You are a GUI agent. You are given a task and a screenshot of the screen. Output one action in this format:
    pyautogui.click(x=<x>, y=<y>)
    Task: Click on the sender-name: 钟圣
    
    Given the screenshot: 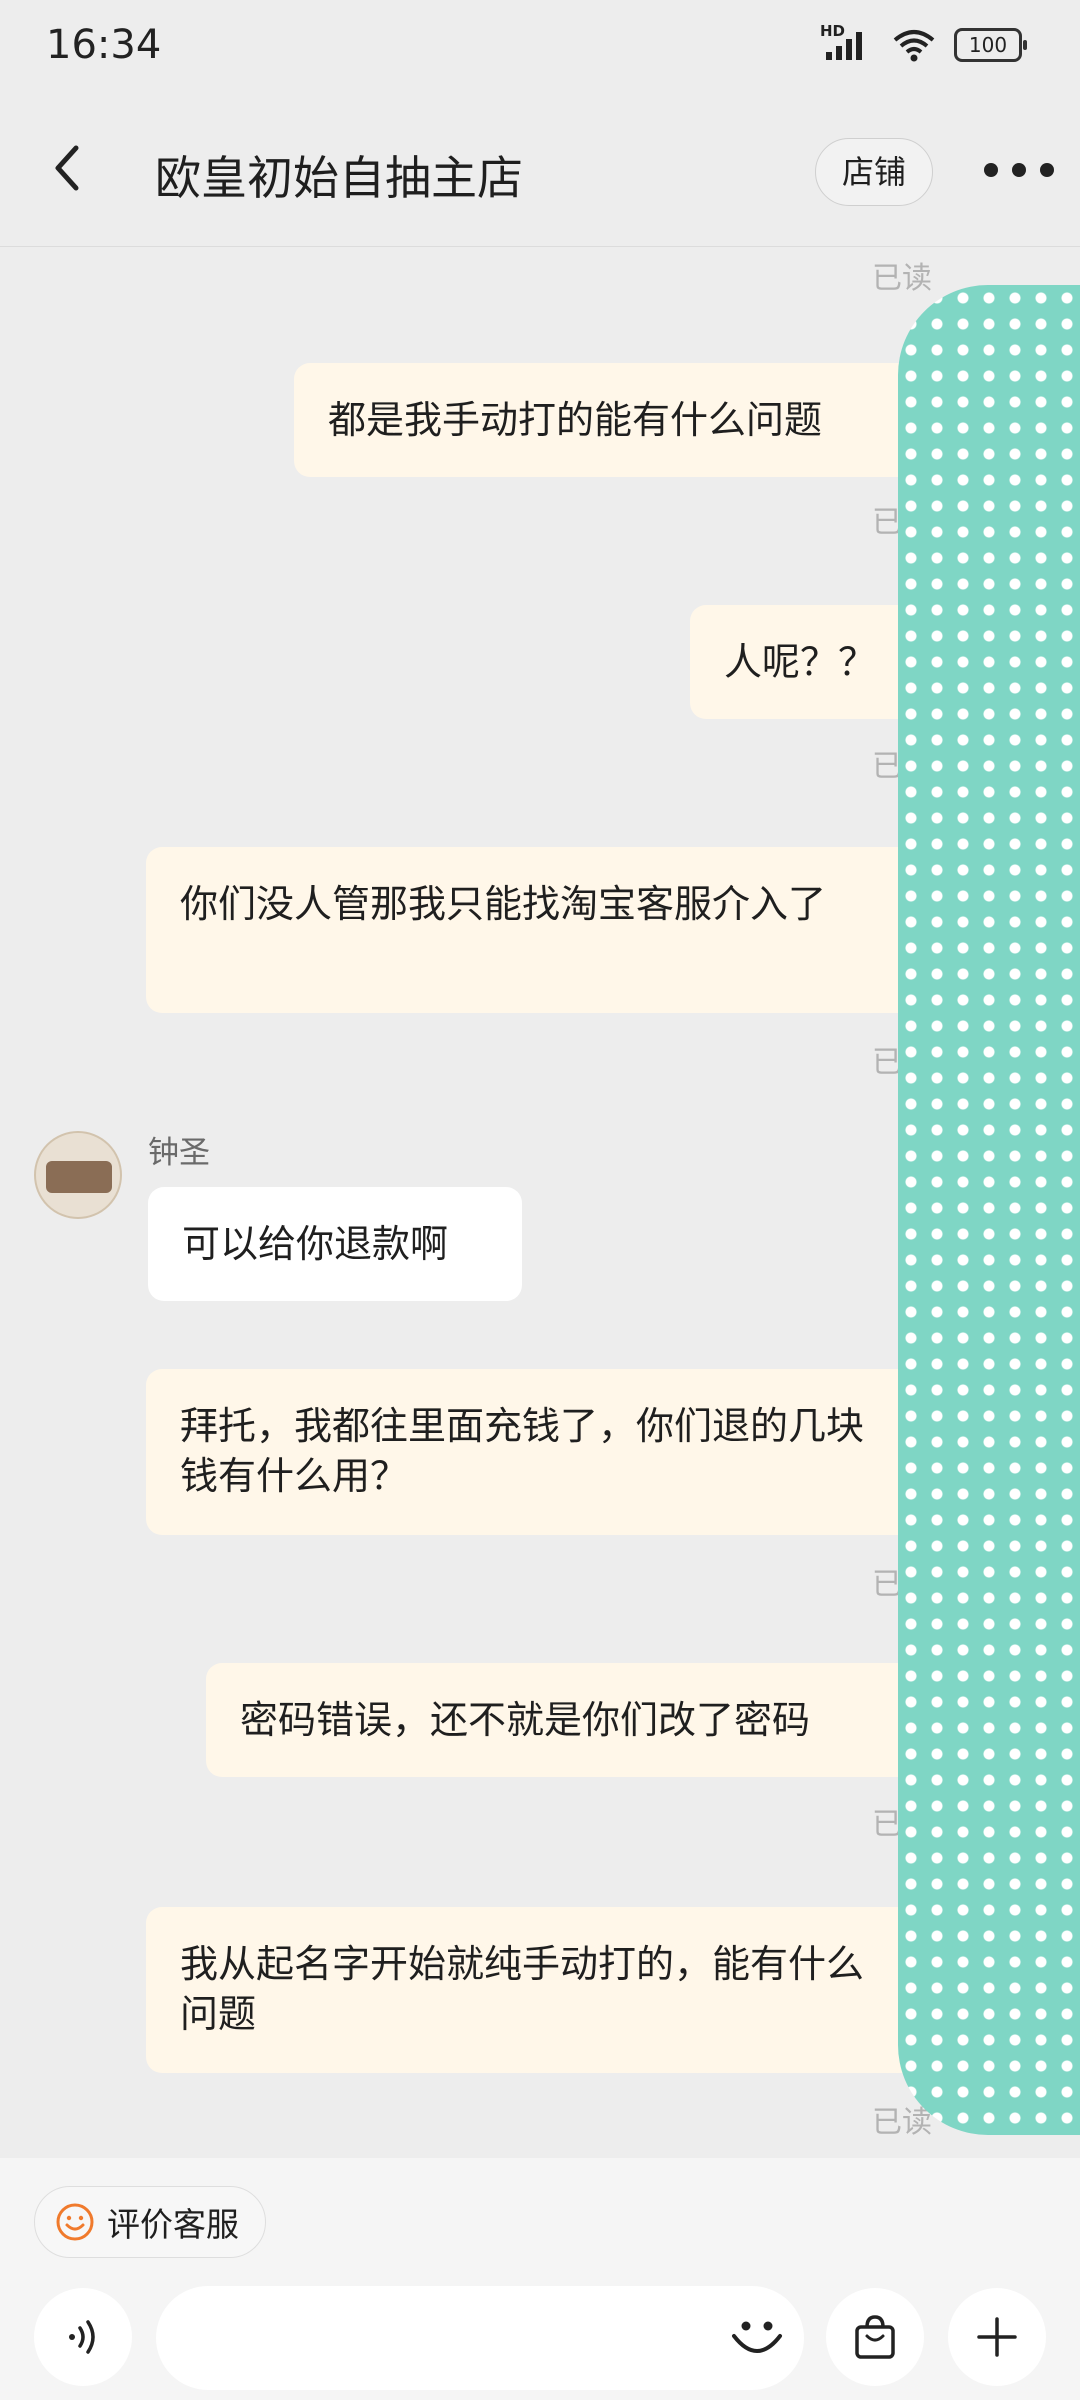 What is the action you would take?
    pyautogui.click(x=179, y=1153)
    